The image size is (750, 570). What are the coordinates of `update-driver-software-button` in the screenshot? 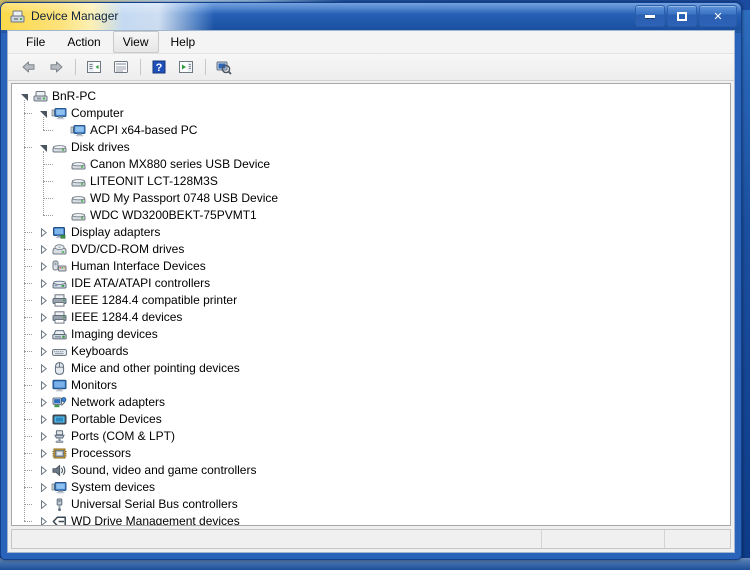 It's located at (186, 67).